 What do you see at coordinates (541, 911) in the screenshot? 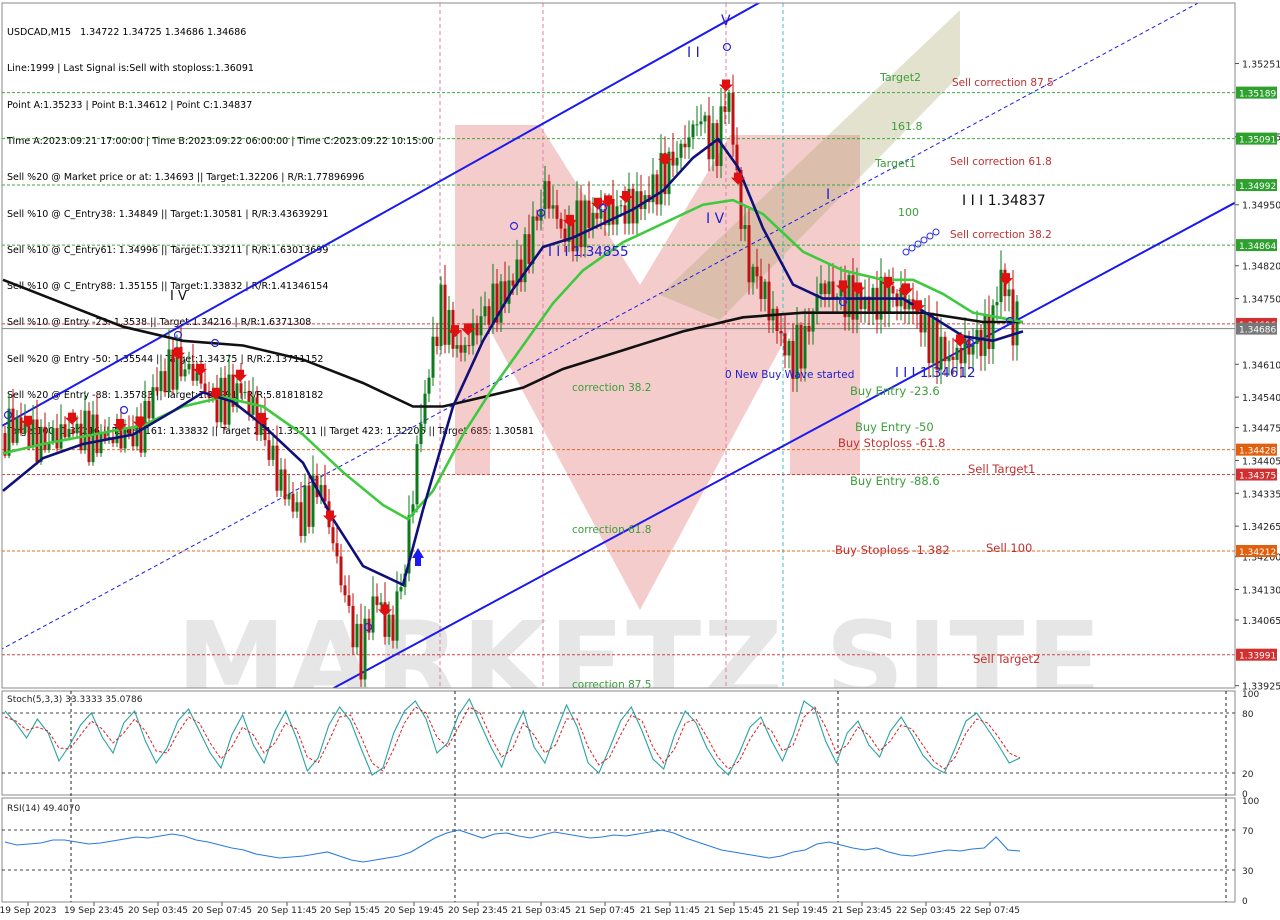
I see `time-label: 21 Sep 03:45` at bounding box center [541, 911].